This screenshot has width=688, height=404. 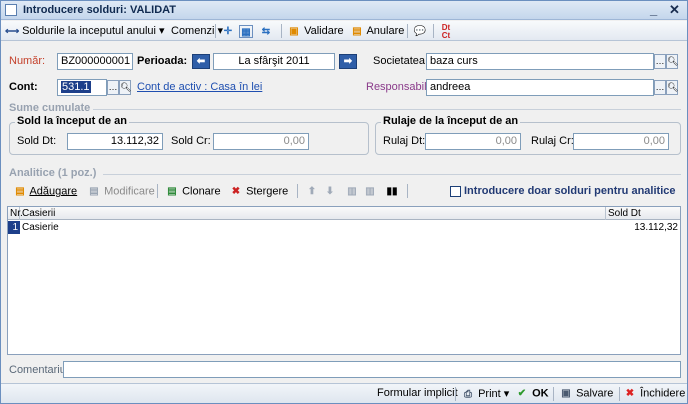 I want to click on sold-group-title: Sold la început de an, so click(x=72, y=121).